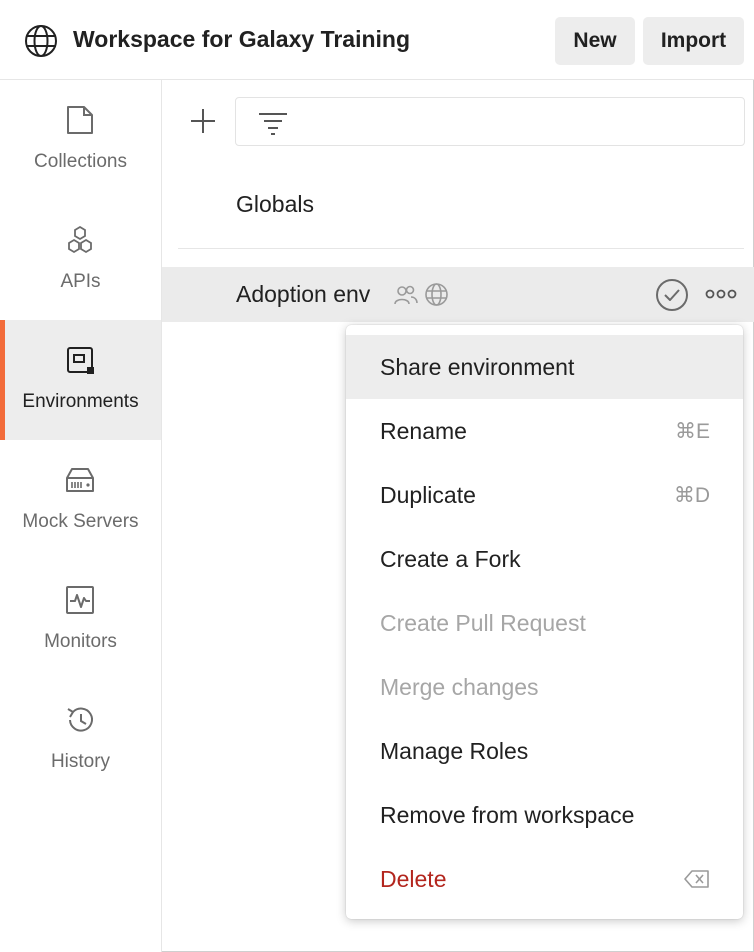 This screenshot has height=952, width=754. I want to click on sidebar-item-history: History, so click(80, 740).